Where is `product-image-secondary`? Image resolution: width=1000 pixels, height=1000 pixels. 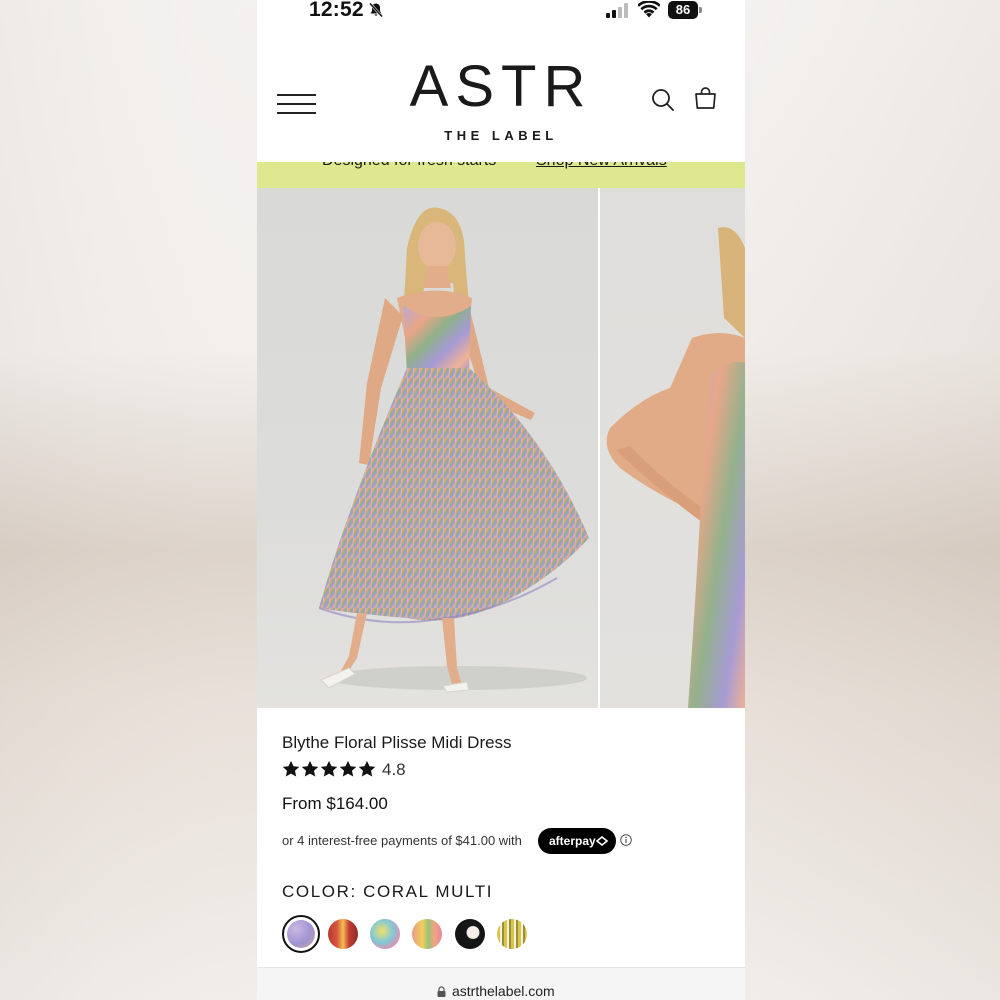 product-image-secondary is located at coordinates (672, 448).